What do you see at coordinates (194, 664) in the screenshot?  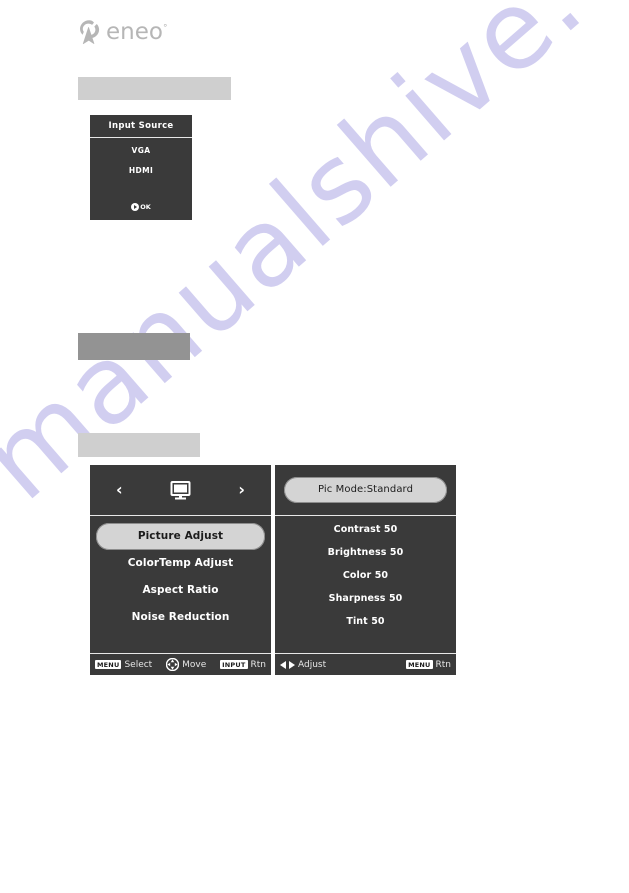 I see `footer-move-label: Move` at bounding box center [194, 664].